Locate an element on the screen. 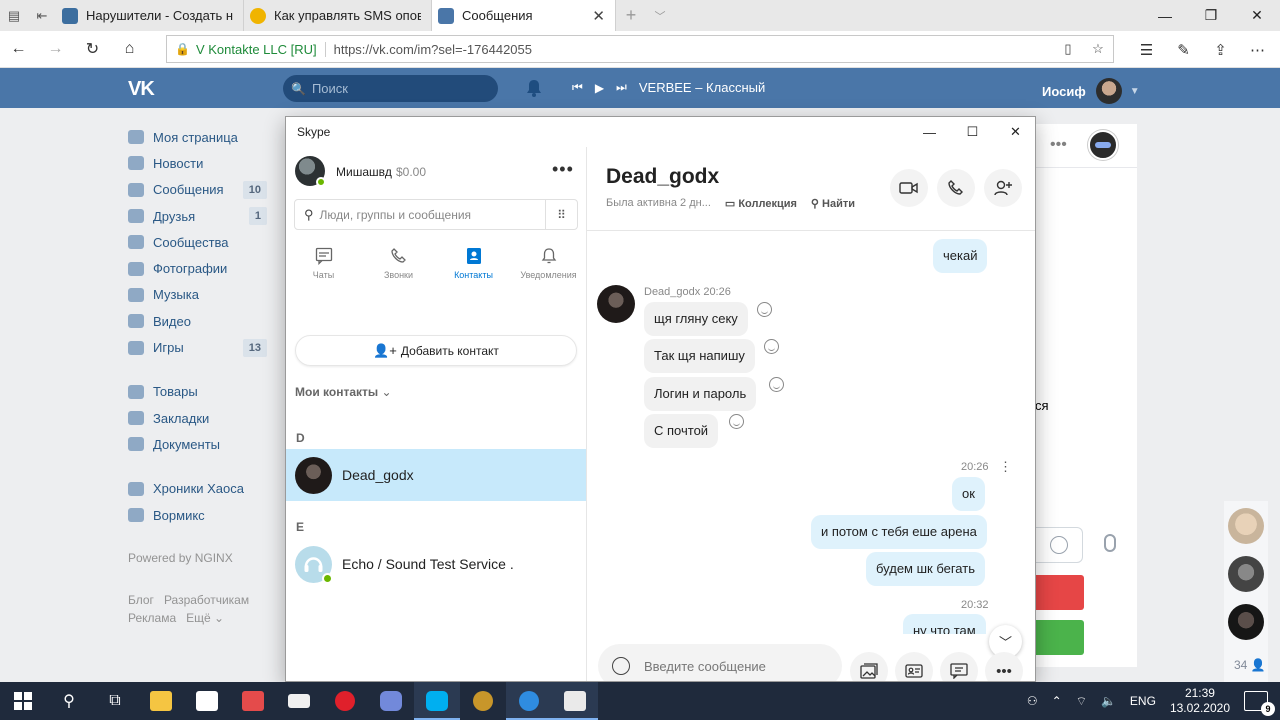 The height and width of the screenshot is (720, 1280). chevron-up-icon: ⌃ is located at coordinates (1057, 701).